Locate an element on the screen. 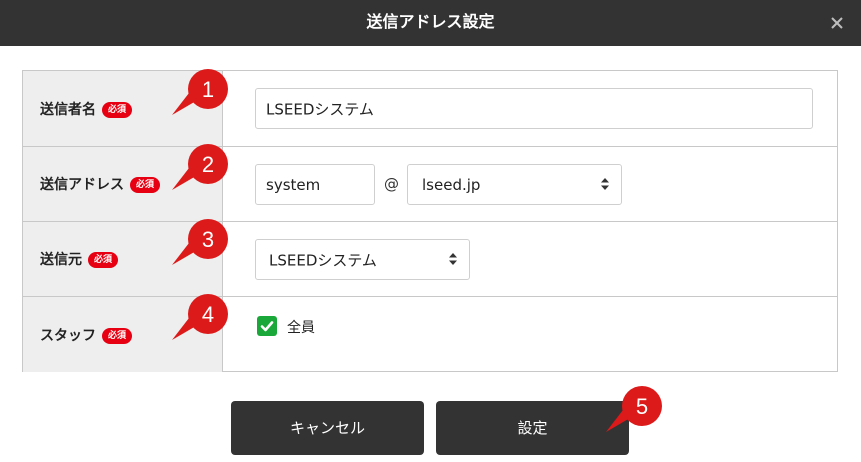 The width and height of the screenshot is (861, 462). address-local-part-input: system is located at coordinates (315, 184).